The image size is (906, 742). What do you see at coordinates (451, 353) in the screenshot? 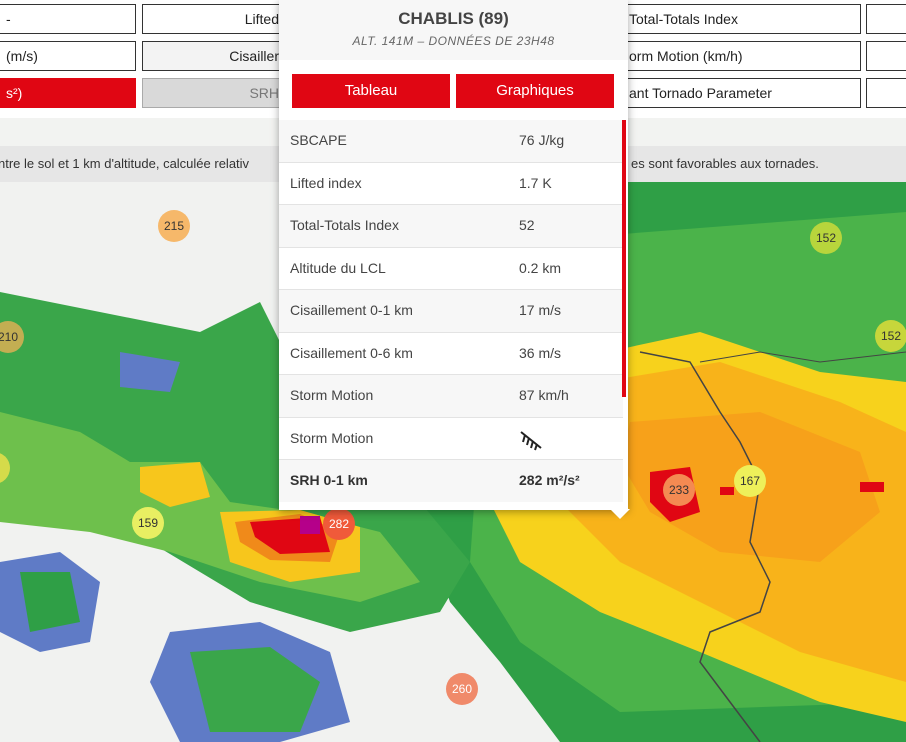
I see `table-row: Cisaillement 0-6 km 36 m/s` at bounding box center [451, 353].